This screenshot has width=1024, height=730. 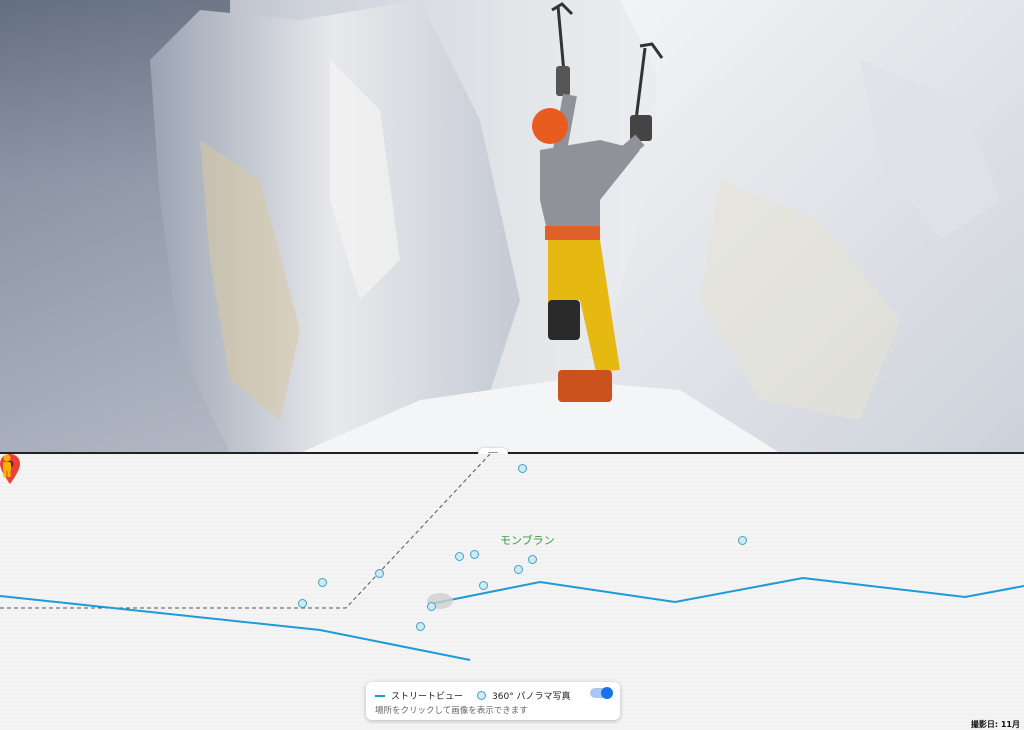 What do you see at coordinates (995, 724) in the screenshot?
I see `capture-date: 撮影日: 11月` at bounding box center [995, 724].